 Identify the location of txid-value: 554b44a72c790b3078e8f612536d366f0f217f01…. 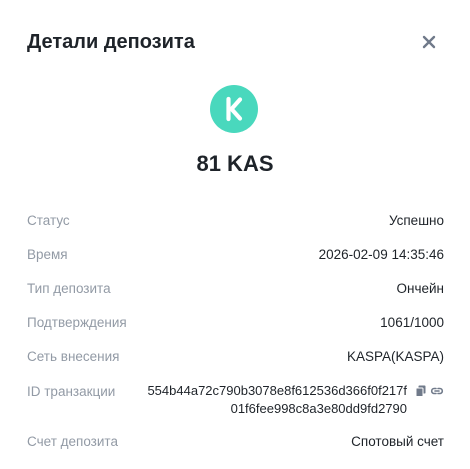
(276, 400).